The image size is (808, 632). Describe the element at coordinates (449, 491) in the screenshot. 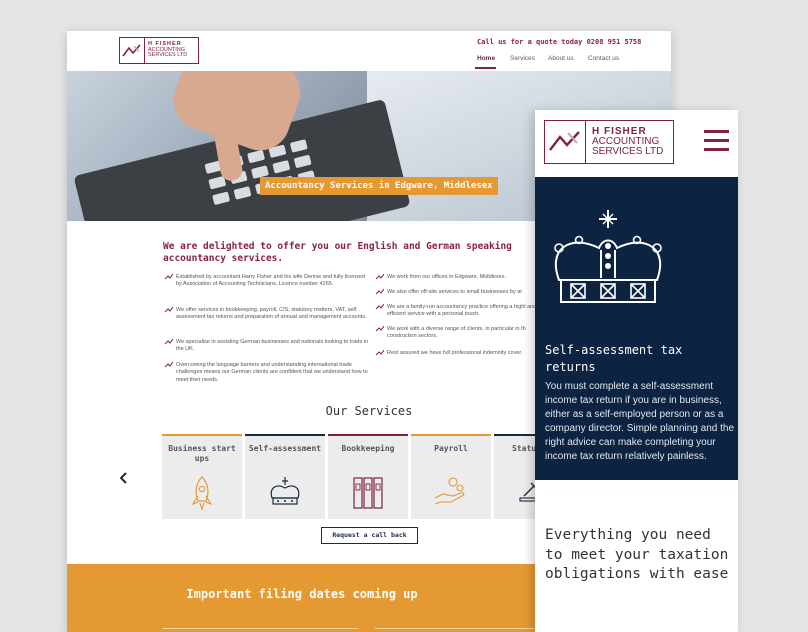

I see `hand-coins-icon` at that location.